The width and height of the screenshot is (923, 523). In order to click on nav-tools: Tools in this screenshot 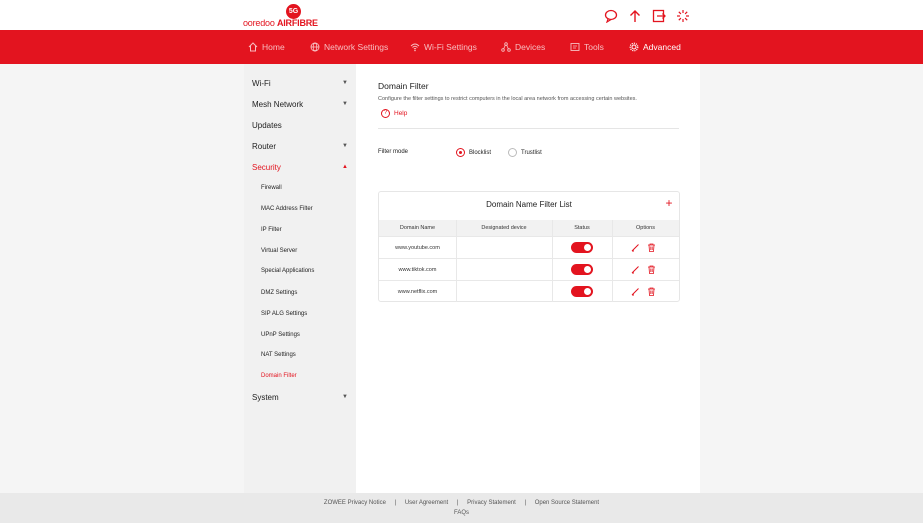, I will do `click(587, 47)`.